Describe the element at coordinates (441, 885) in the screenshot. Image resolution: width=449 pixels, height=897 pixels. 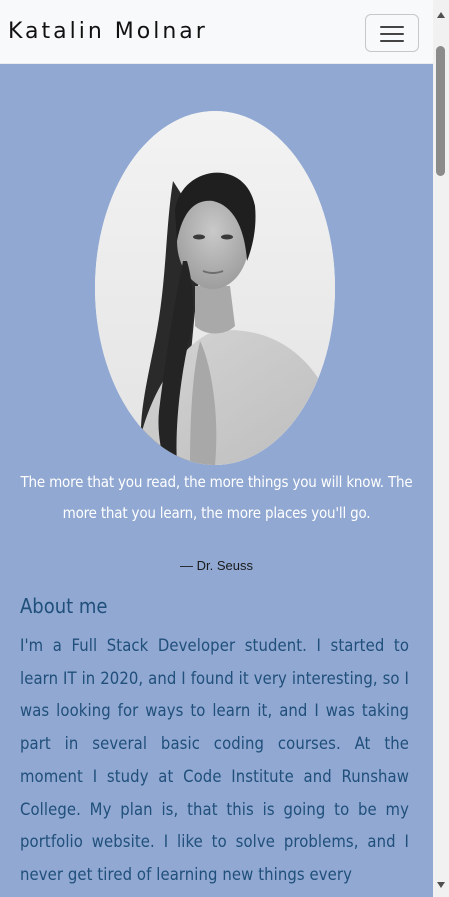
I see `scroll-down-arrow-icon` at that location.